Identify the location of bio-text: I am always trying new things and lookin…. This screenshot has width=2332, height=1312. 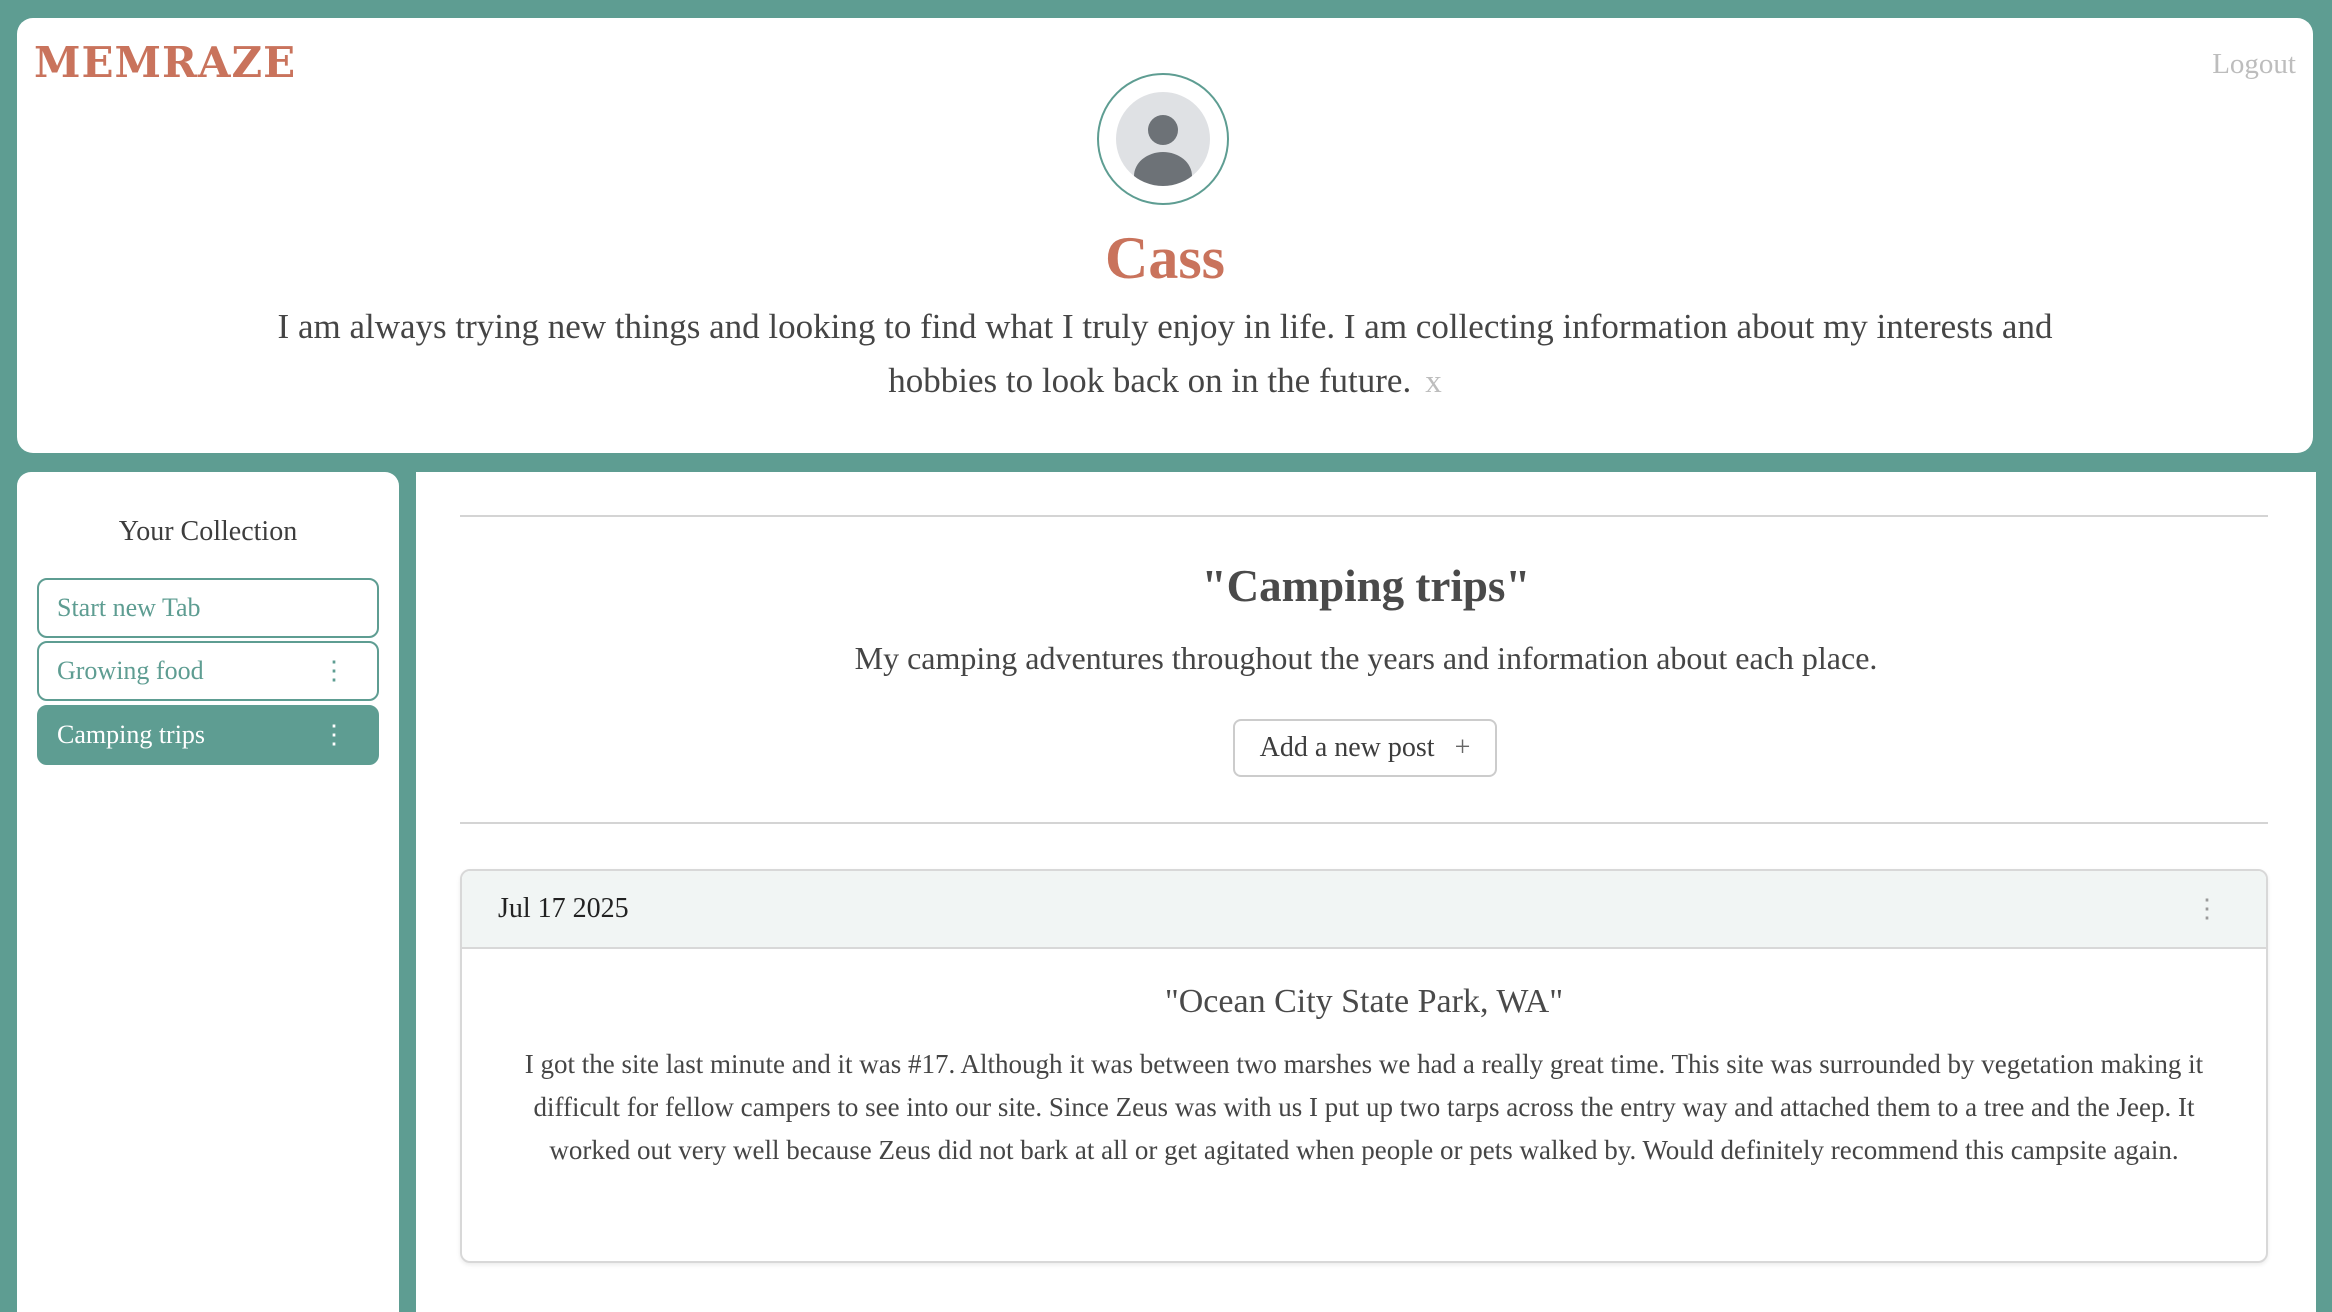
(1165, 353).